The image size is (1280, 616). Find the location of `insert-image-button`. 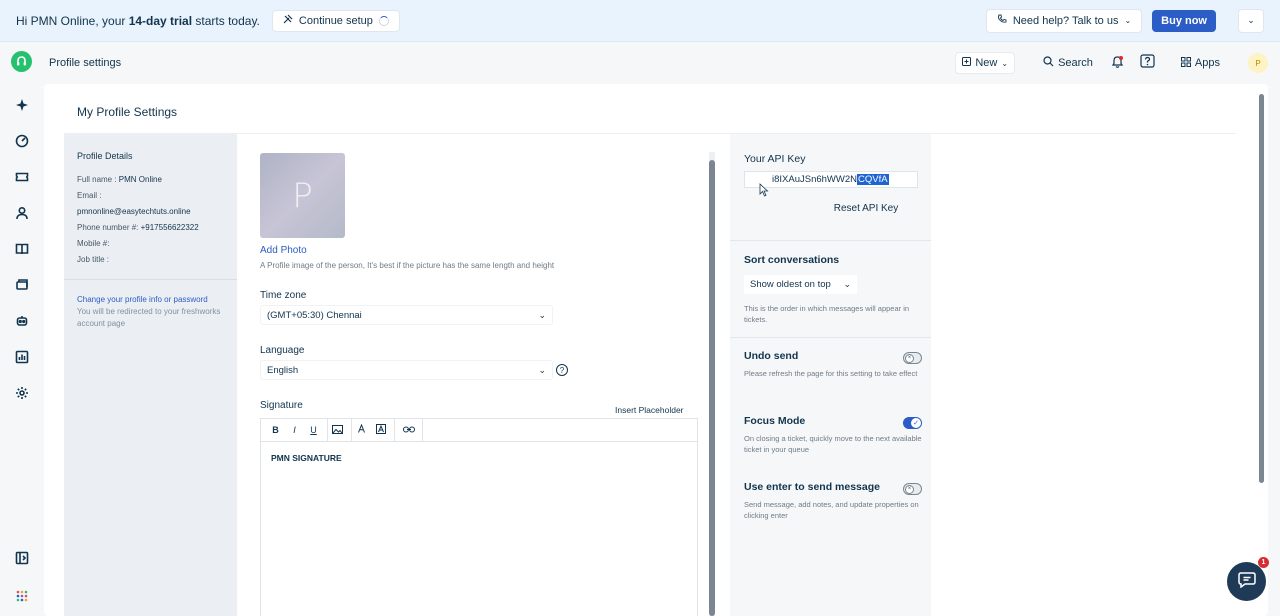

insert-image-button is located at coordinates (337, 430).